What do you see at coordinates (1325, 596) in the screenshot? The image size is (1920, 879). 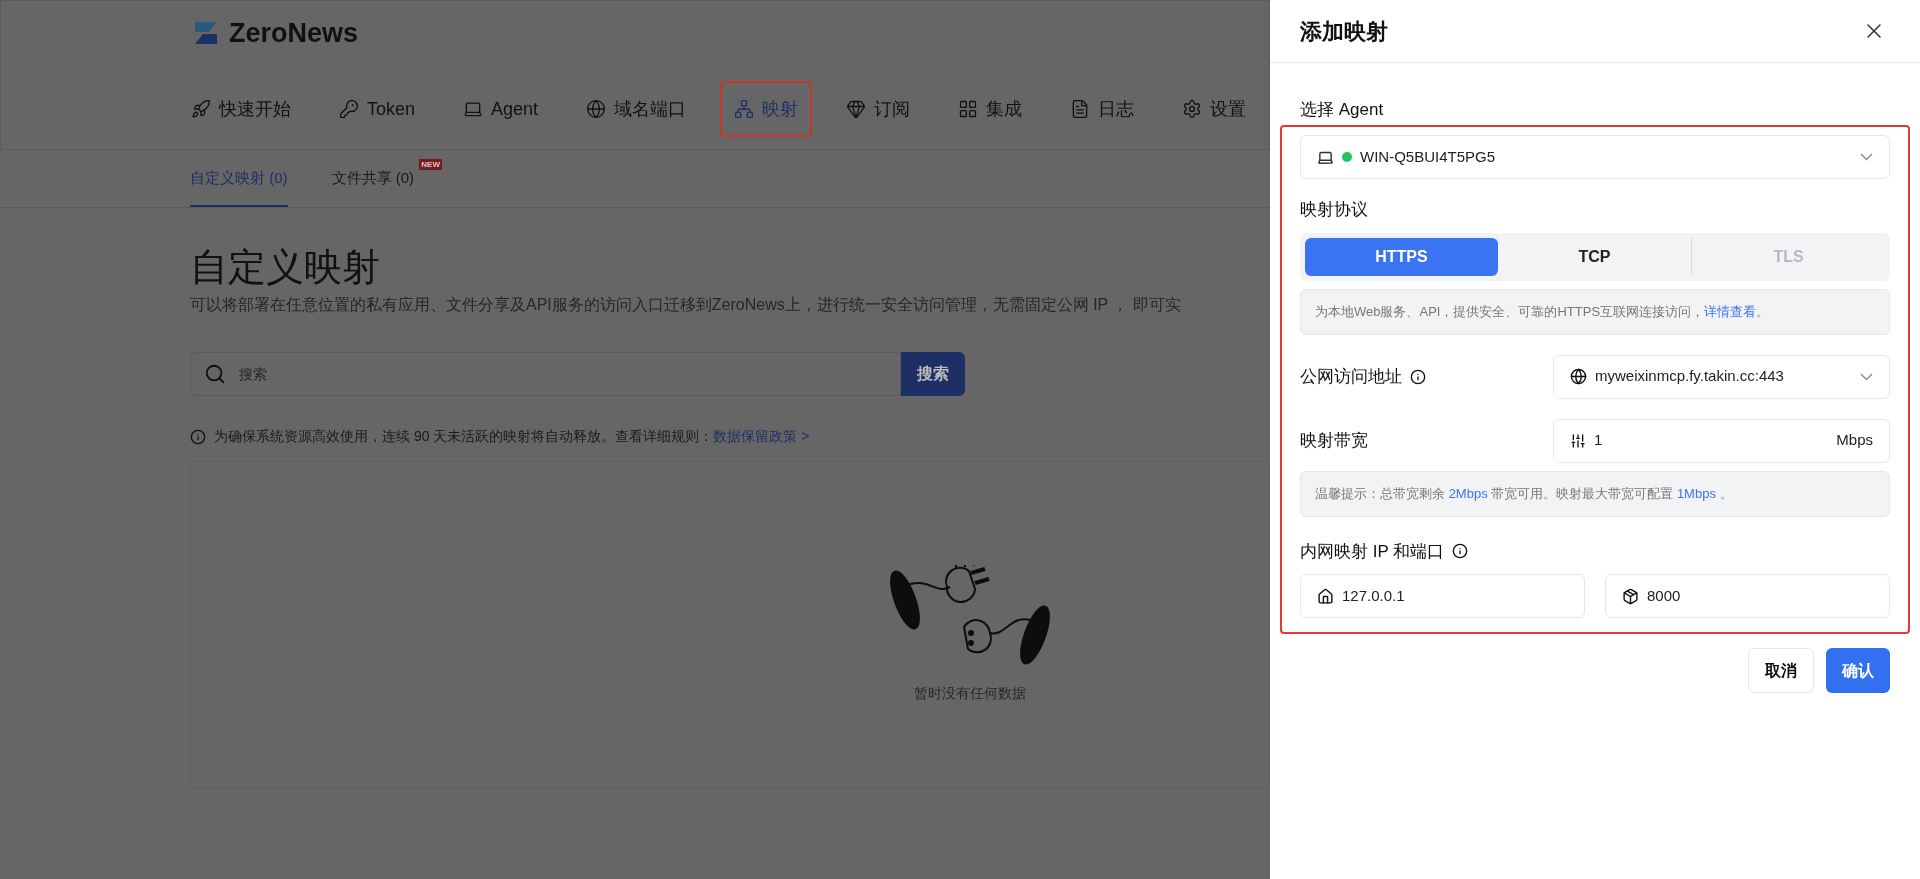 I see `house-icon` at bounding box center [1325, 596].